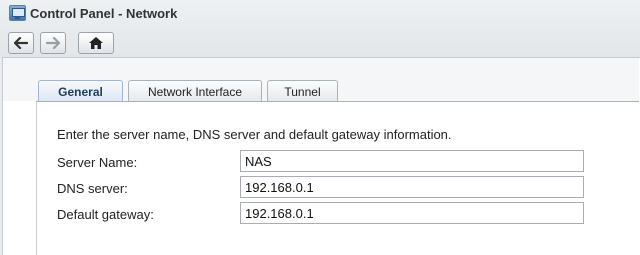 The height and width of the screenshot is (255, 640). I want to click on back-button, so click(21, 43).